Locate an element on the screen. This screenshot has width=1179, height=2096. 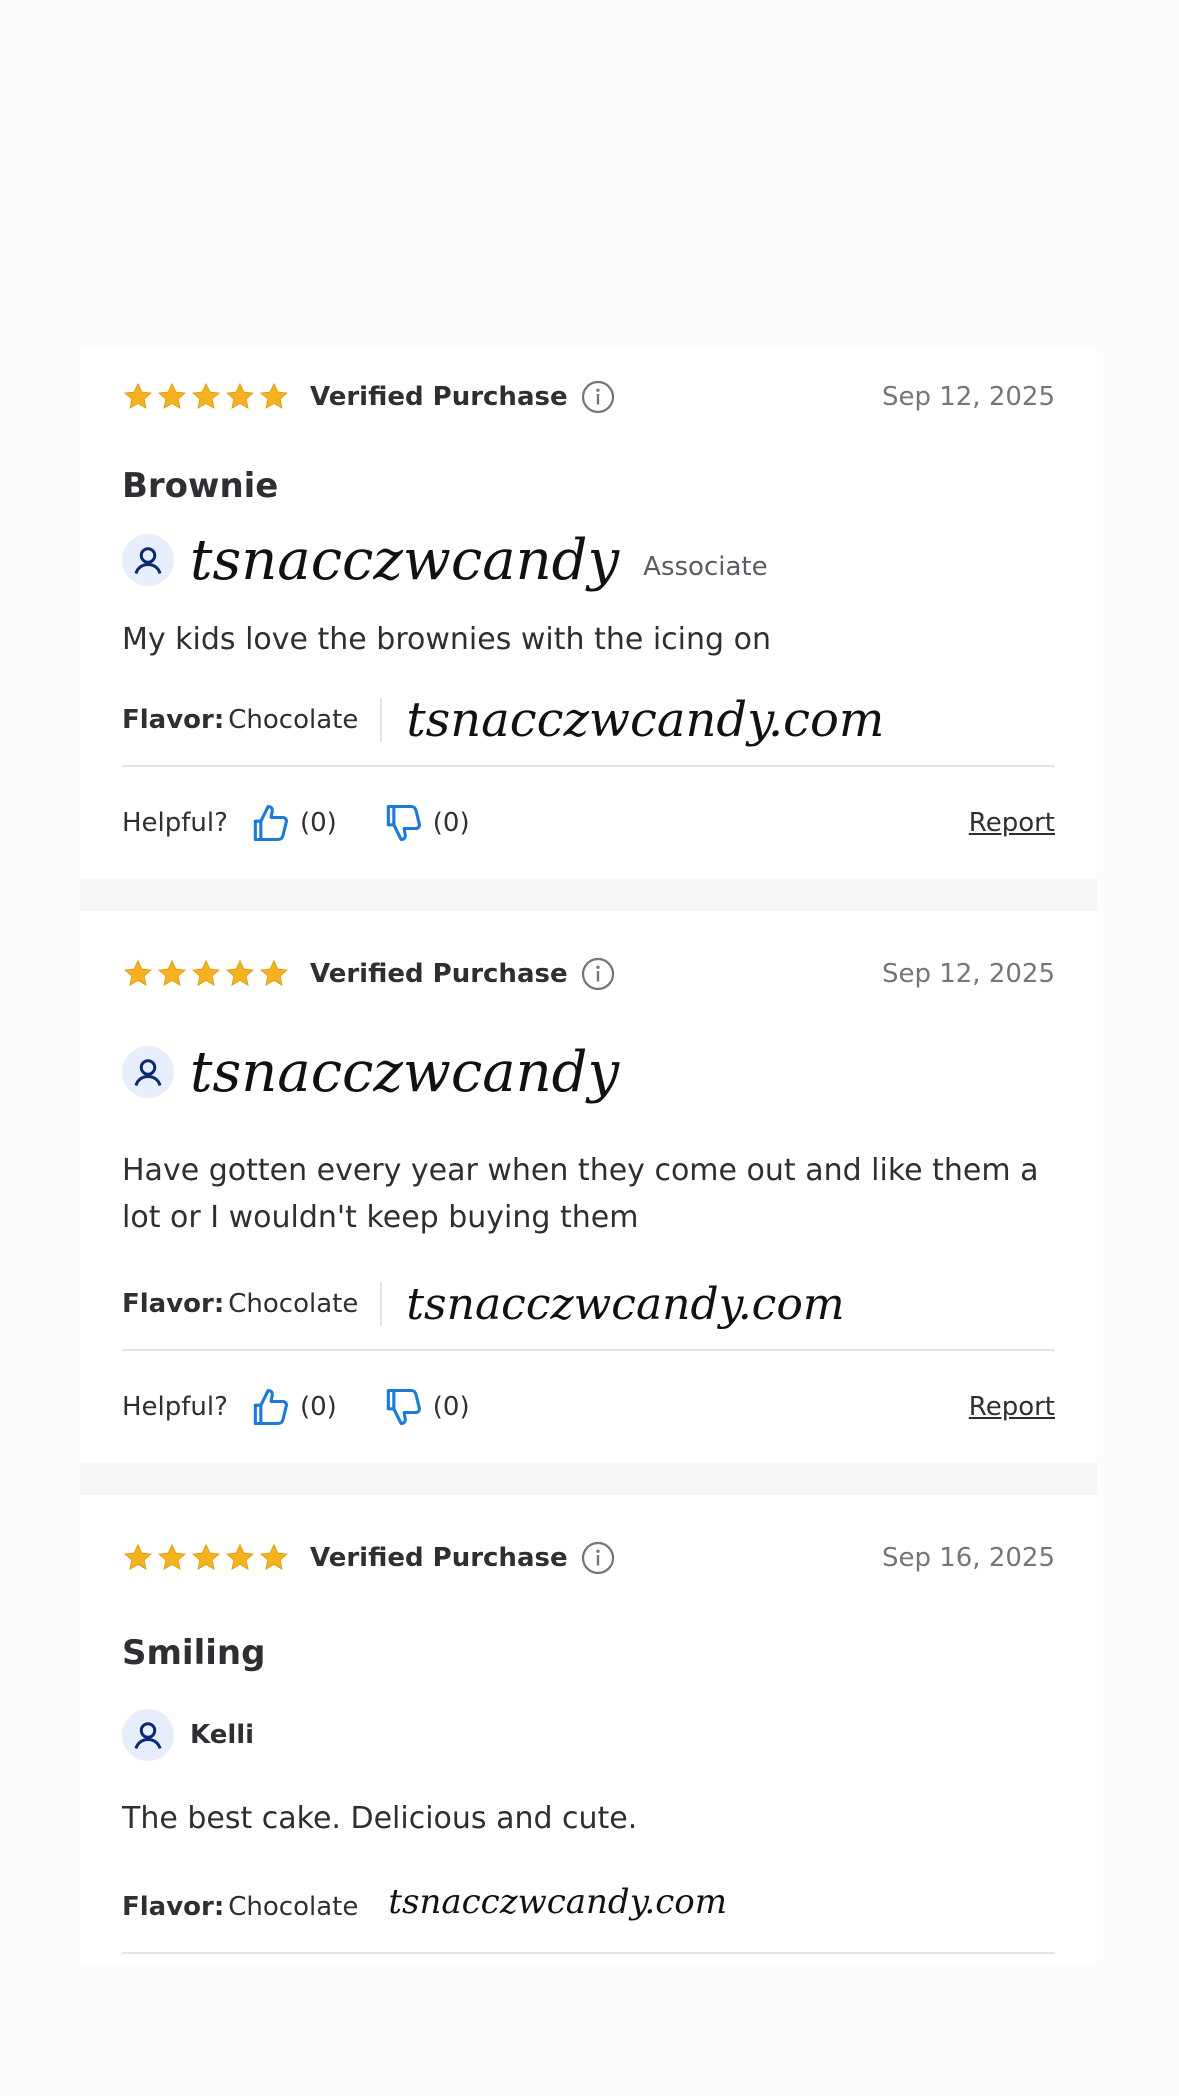
reviewer-row: tsnacczwcandy is located at coordinates (588, 1072).